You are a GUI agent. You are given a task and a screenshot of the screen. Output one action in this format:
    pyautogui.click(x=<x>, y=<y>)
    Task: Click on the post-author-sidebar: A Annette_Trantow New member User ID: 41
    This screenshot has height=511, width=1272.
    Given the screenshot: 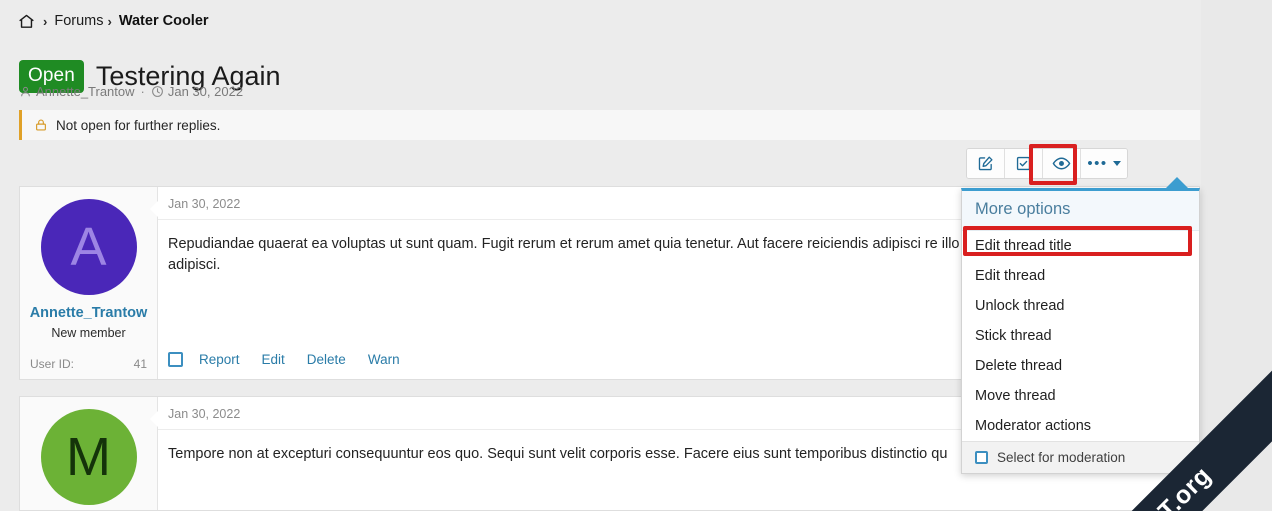 What is the action you would take?
    pyautogui.click(x=89, y=283)
    